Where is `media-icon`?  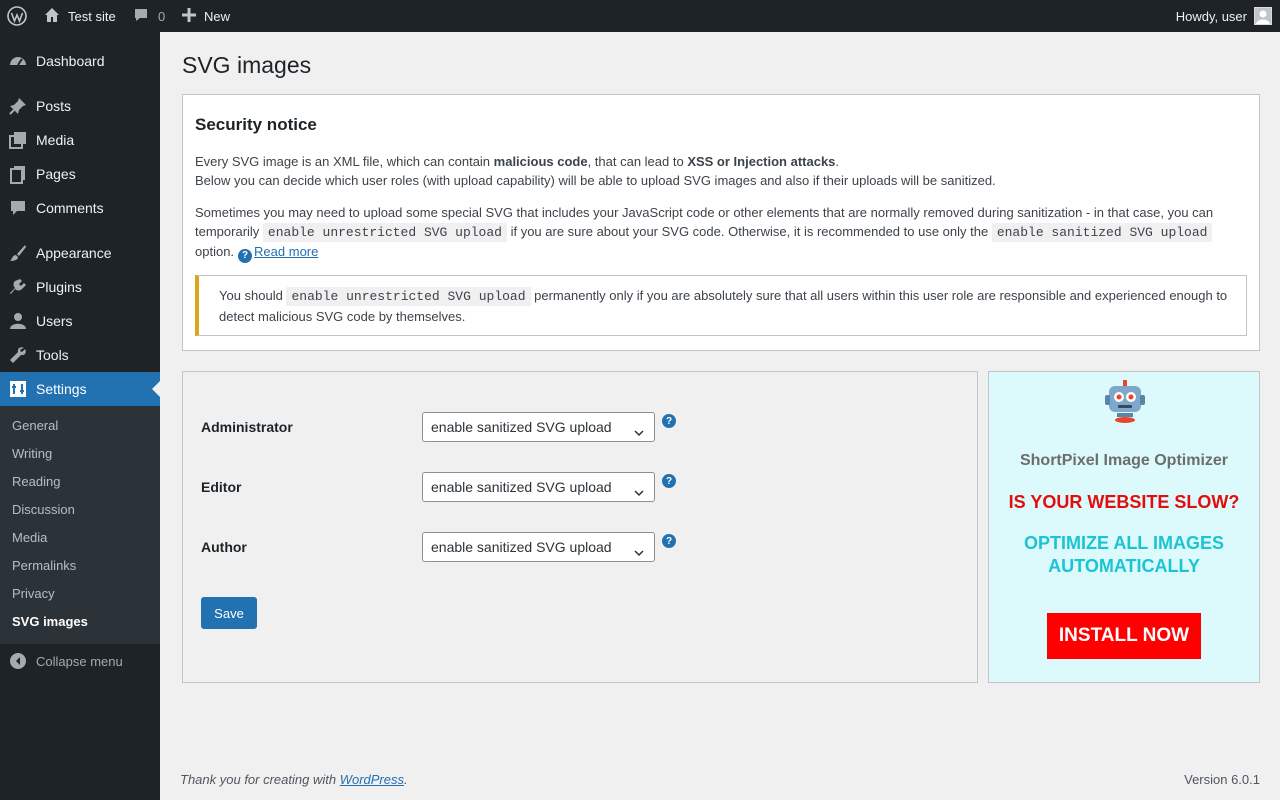
media-icon is located at coordinates (18, 140).